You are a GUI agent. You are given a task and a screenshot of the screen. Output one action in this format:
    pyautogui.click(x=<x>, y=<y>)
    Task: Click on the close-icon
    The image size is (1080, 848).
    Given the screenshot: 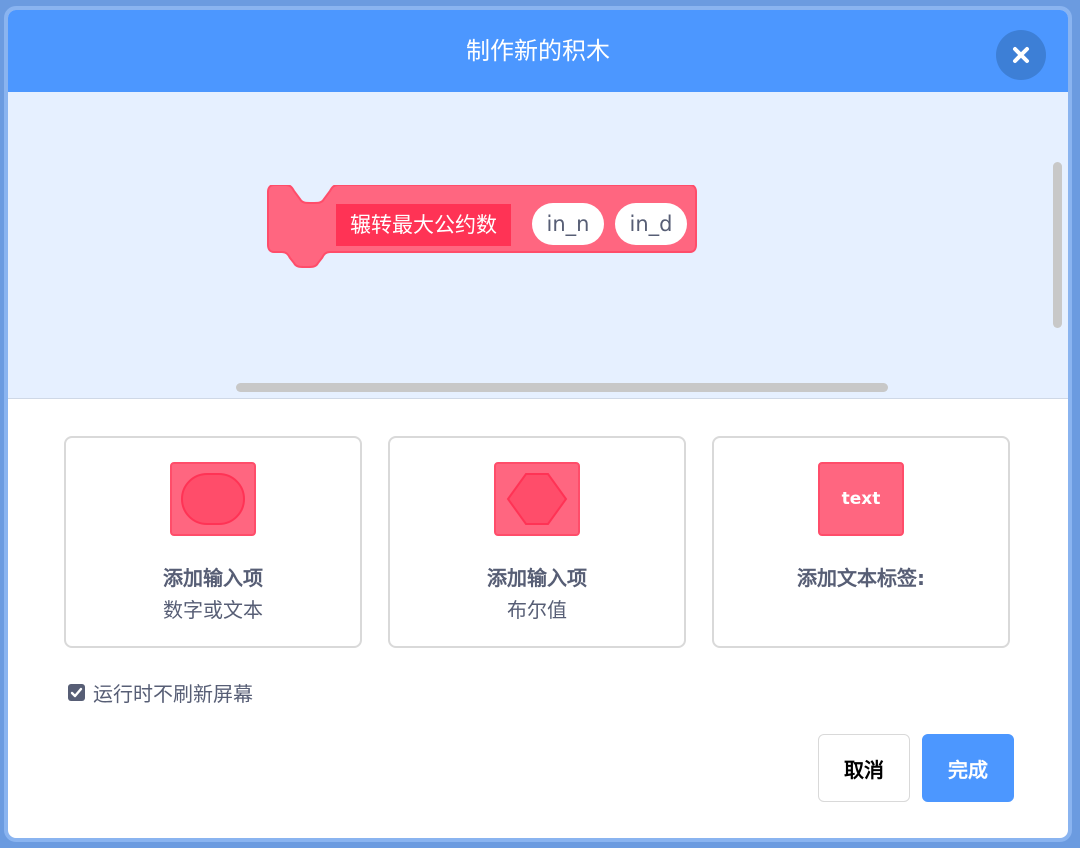 What is the action you would take?
    pyautogui.click(x=1021, y=55)
    